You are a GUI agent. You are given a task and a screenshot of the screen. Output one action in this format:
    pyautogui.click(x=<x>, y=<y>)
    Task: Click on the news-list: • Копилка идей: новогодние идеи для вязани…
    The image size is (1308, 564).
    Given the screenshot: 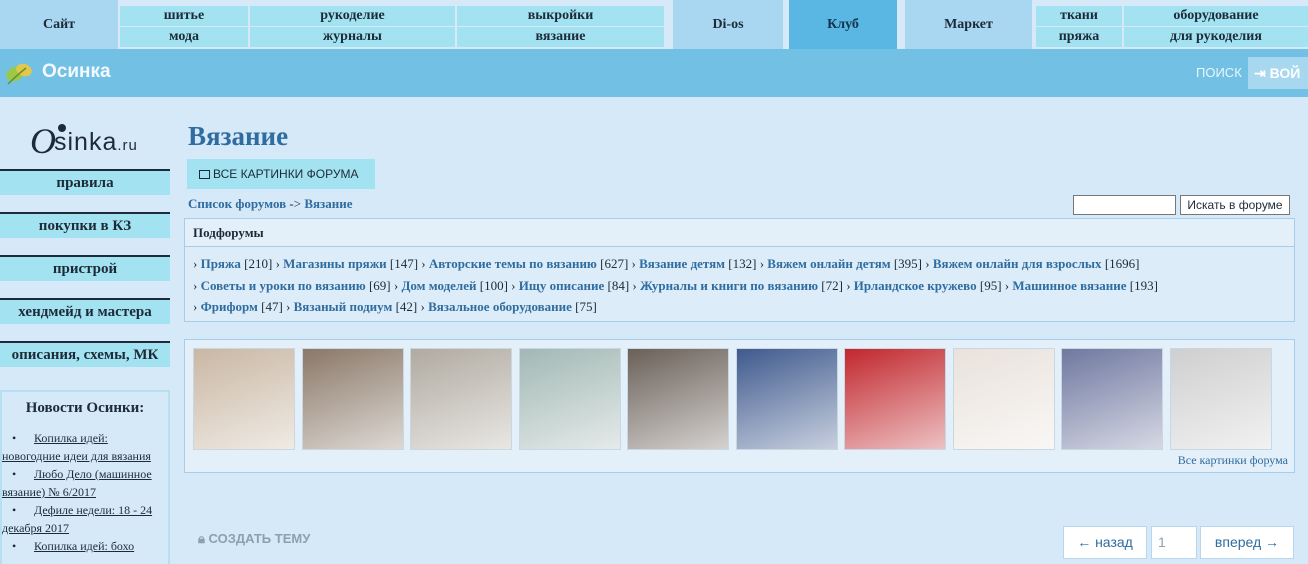 What is the action you would take?
    pyautogui.click(x=85, y=492)
    